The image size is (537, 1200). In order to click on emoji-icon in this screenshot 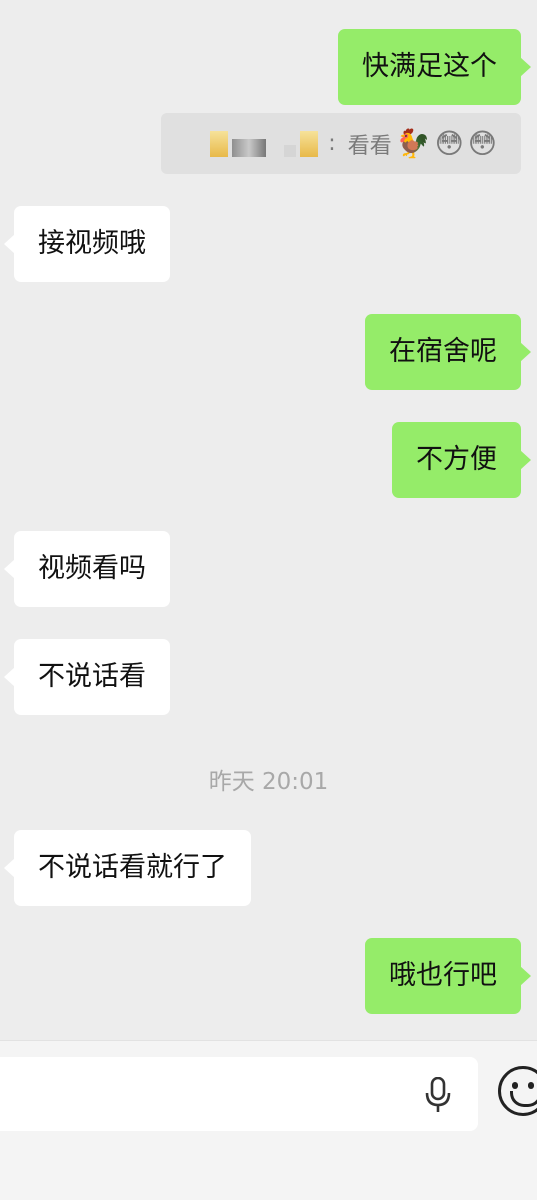, I will do `click(517, 1091)`.